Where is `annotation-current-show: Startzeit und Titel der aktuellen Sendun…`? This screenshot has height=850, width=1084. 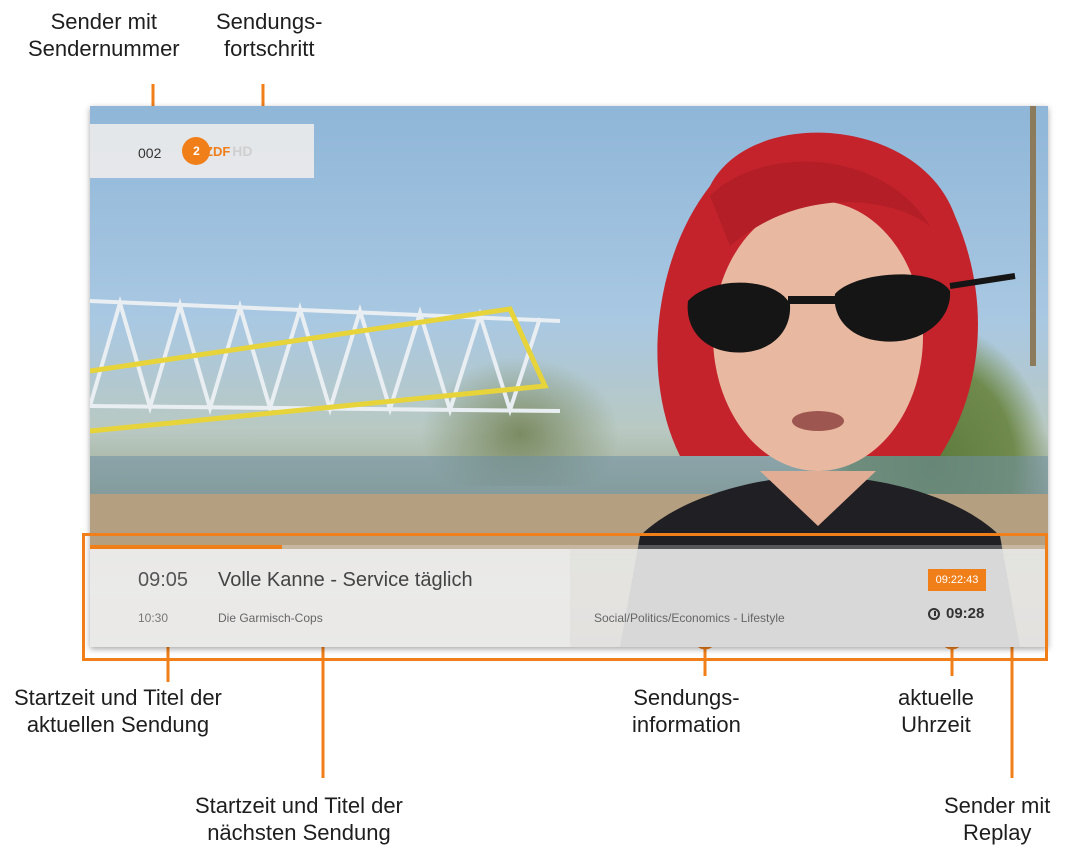
annotation-current-show: Startzeit und Titel der aktuellen Sendun… is located at coordinates (118, 711).